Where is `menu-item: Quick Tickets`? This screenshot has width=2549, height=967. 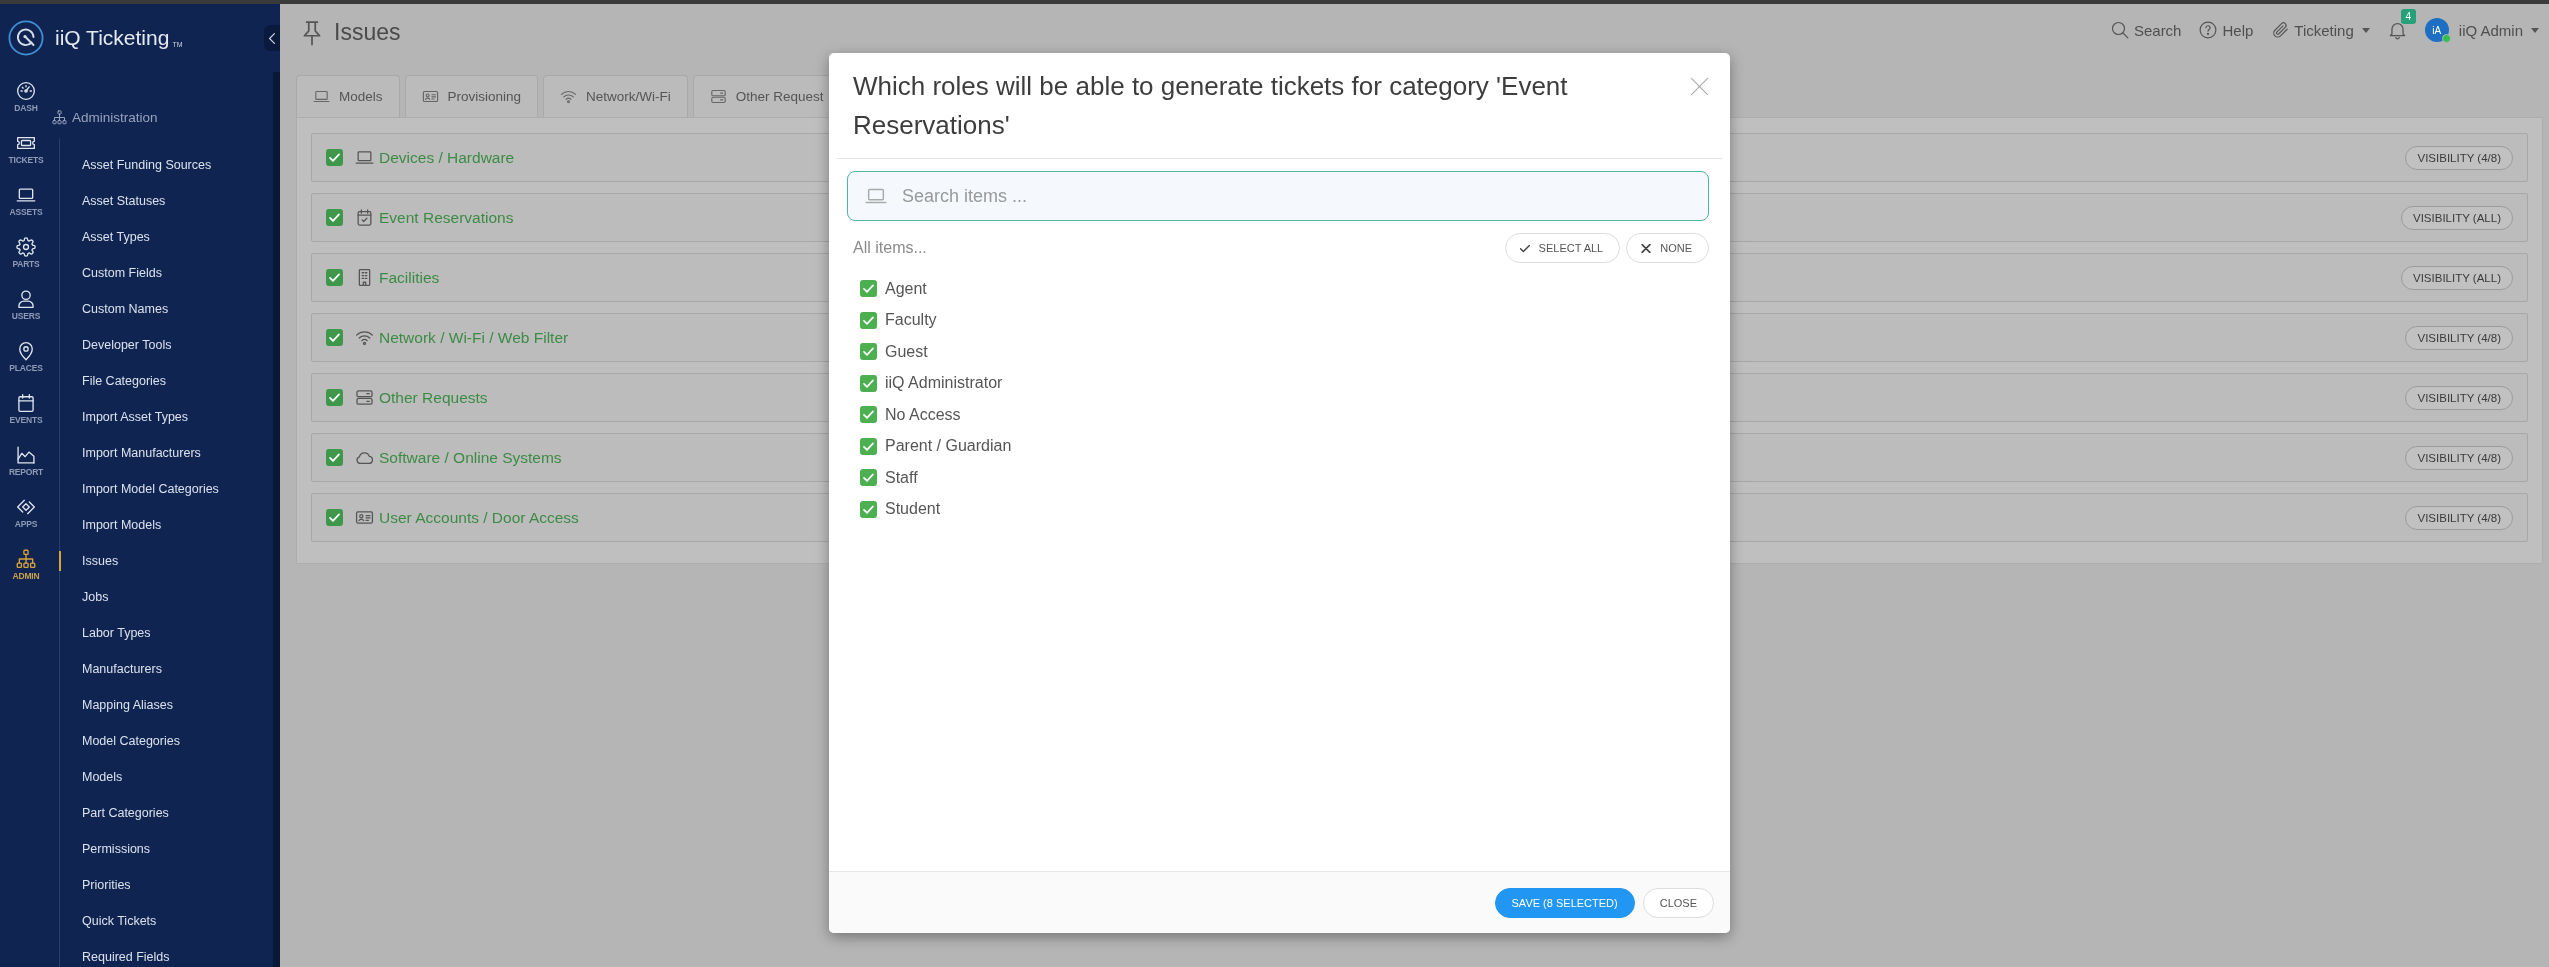
menu-item: Quick Tickets is located at coordinates (110, 921).